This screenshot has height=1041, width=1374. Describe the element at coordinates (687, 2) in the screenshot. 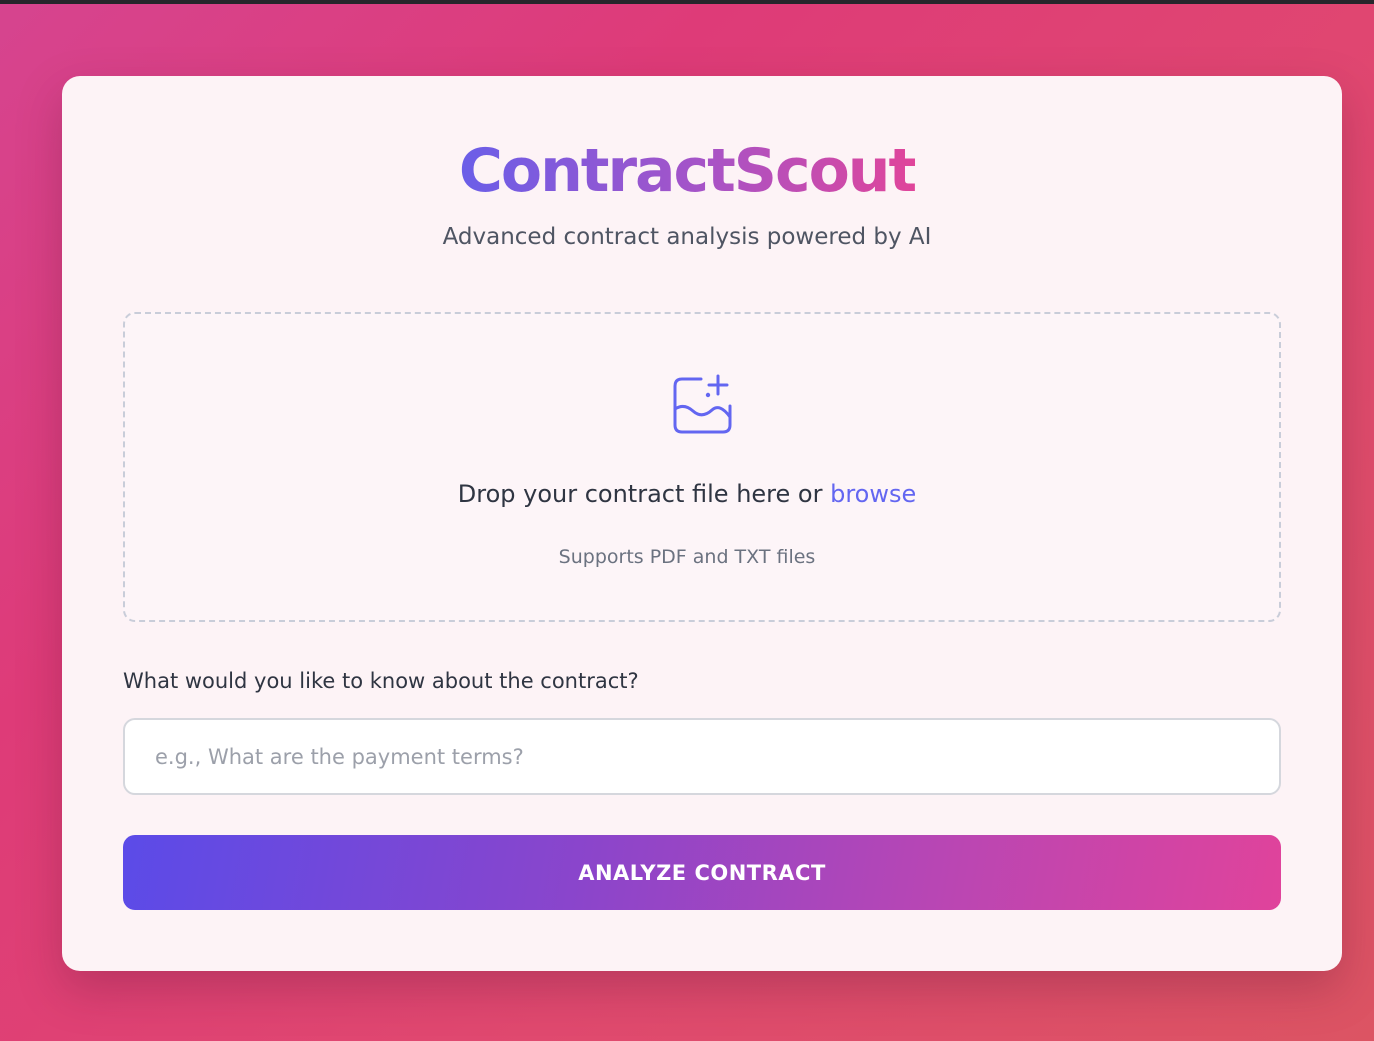

I see `window-top-strip` at that location.